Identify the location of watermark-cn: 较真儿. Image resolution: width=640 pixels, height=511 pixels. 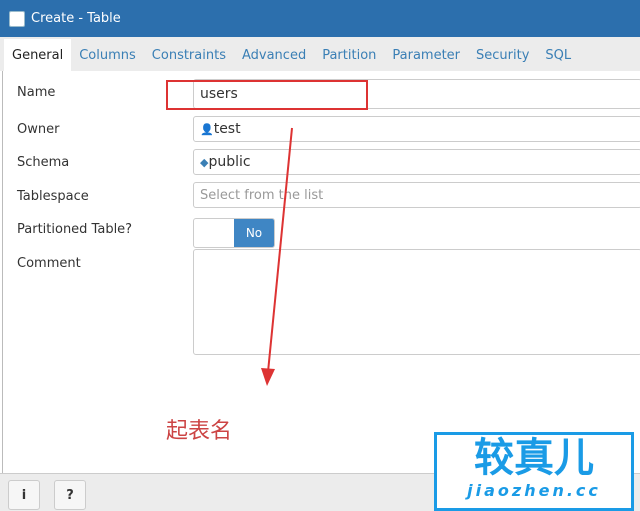
(534, 458).